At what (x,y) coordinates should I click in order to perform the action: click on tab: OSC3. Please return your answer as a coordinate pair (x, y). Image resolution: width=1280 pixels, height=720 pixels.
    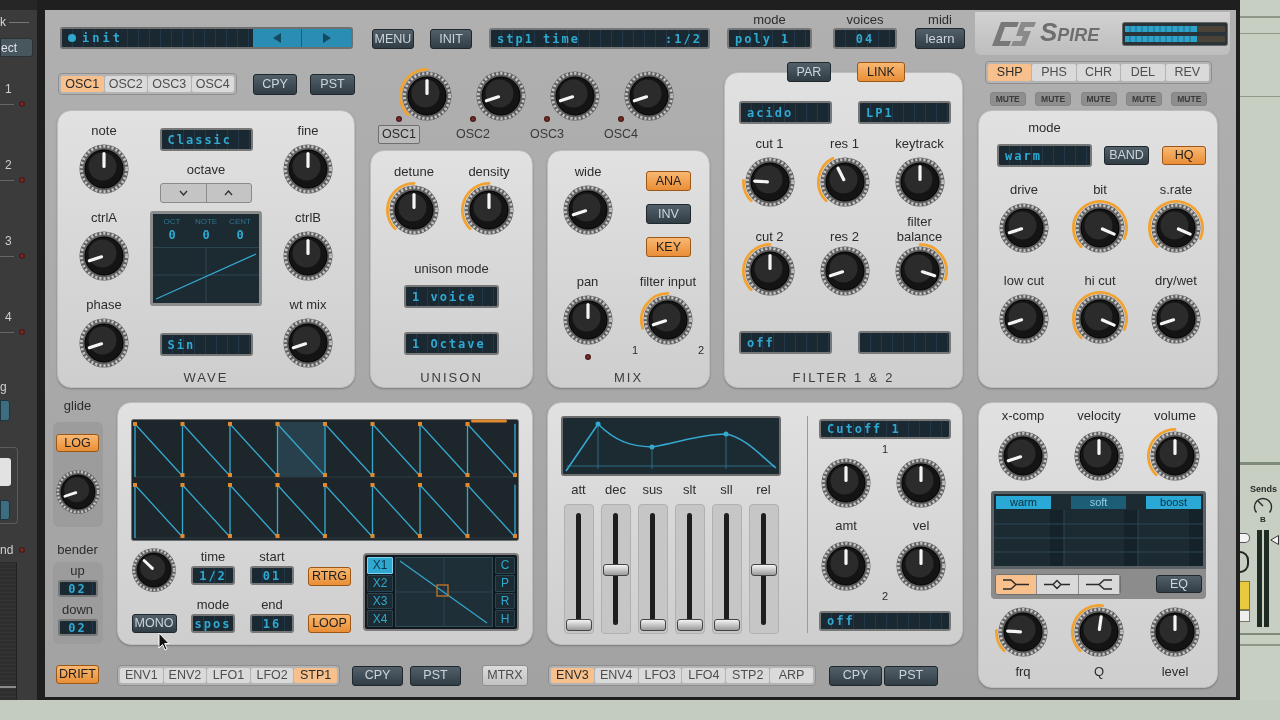
    Looking at the image, I should click on (169, 84).